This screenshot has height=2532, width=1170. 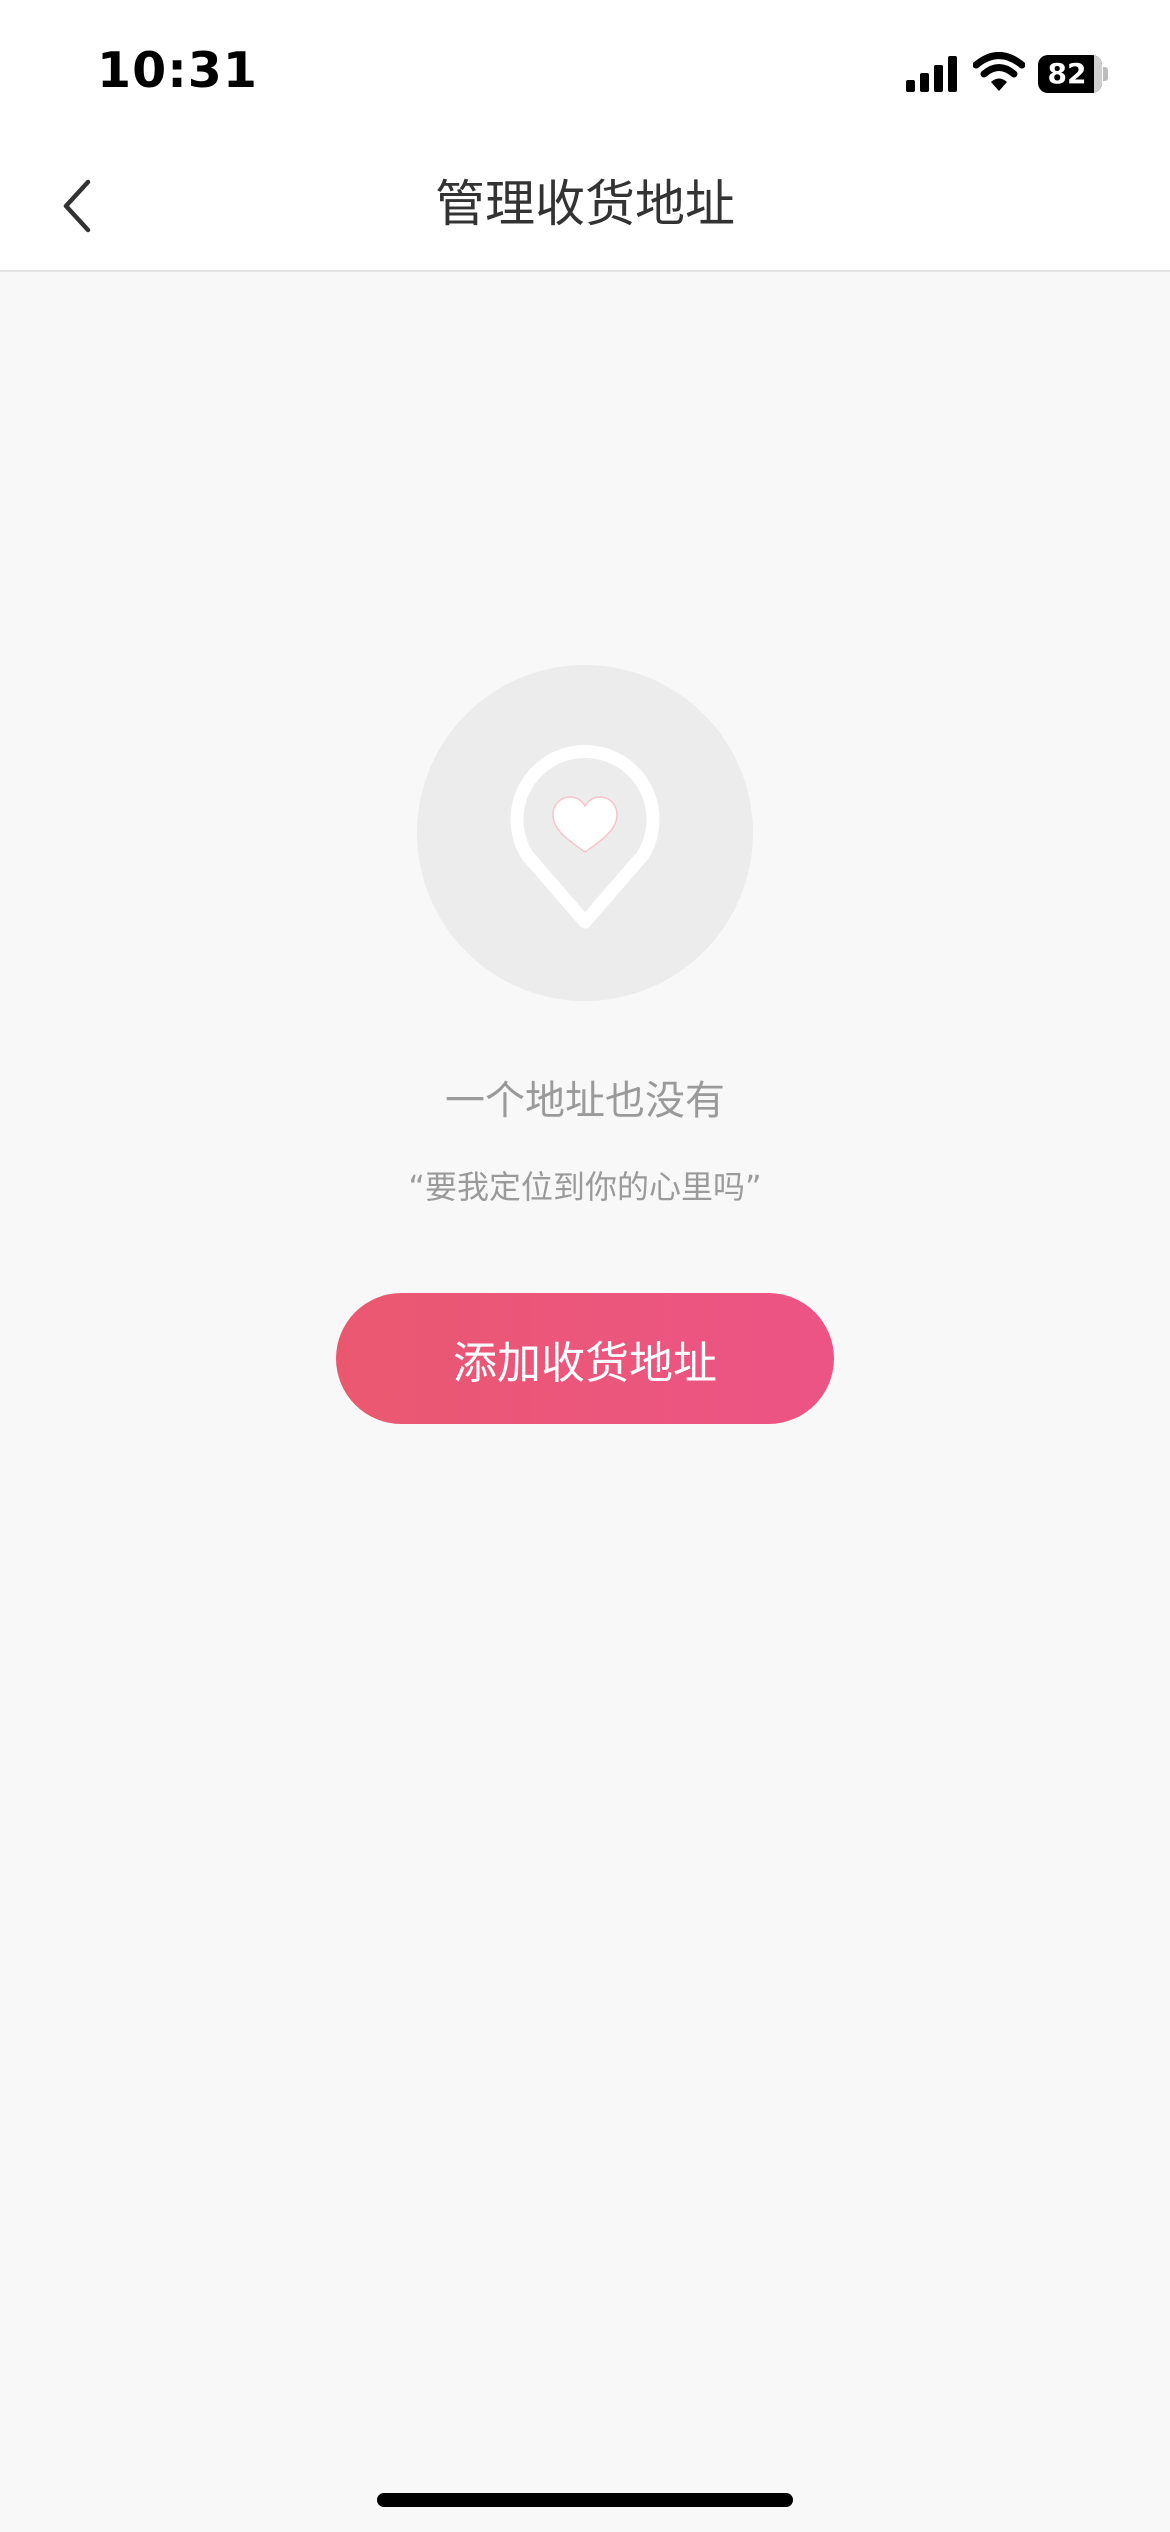 I want to click on navigation-bar: 管理收货地址, so click(x=585, y=206).